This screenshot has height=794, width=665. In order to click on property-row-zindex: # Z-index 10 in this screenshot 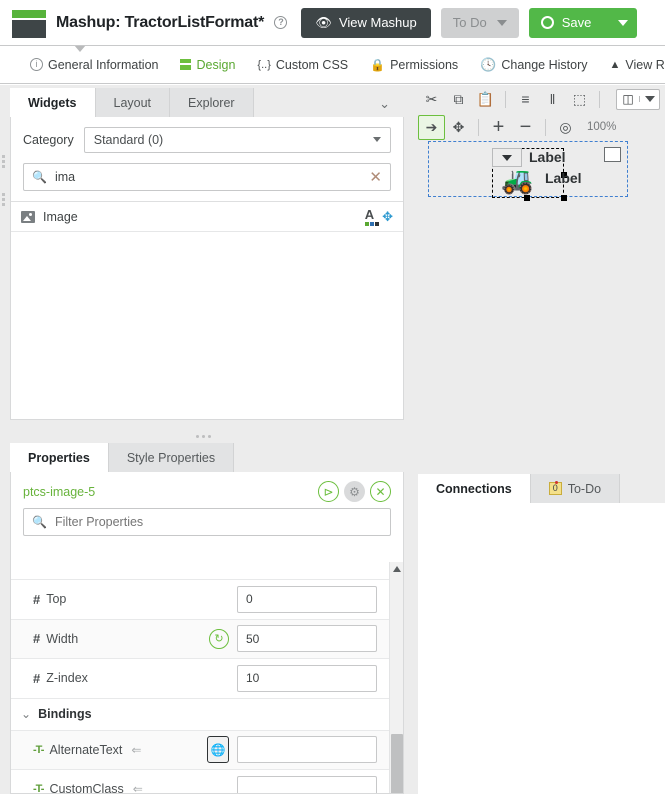, I will do `click(200, 678)`.